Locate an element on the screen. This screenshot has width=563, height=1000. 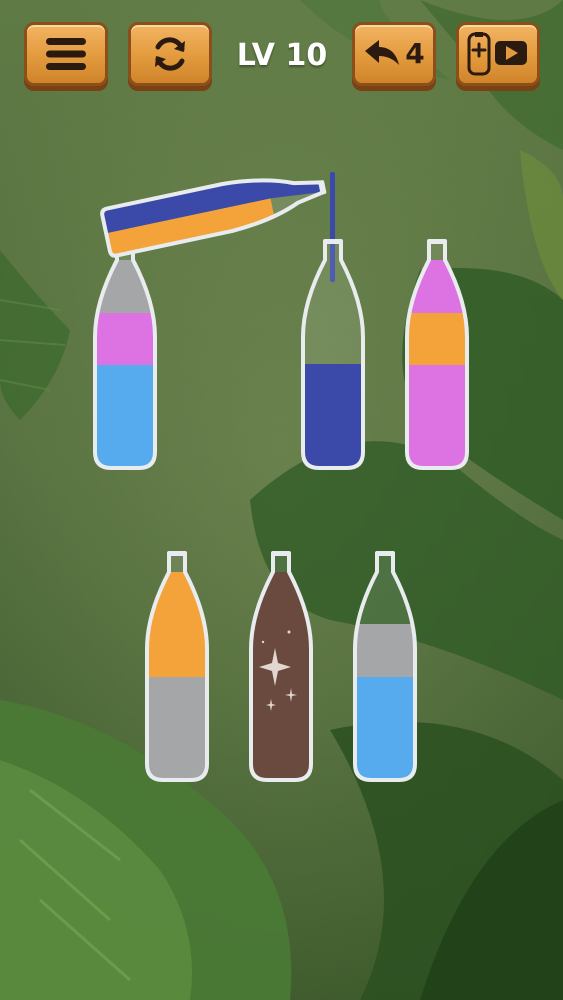
undo-button: 4 is located at coordinates (394, 54).